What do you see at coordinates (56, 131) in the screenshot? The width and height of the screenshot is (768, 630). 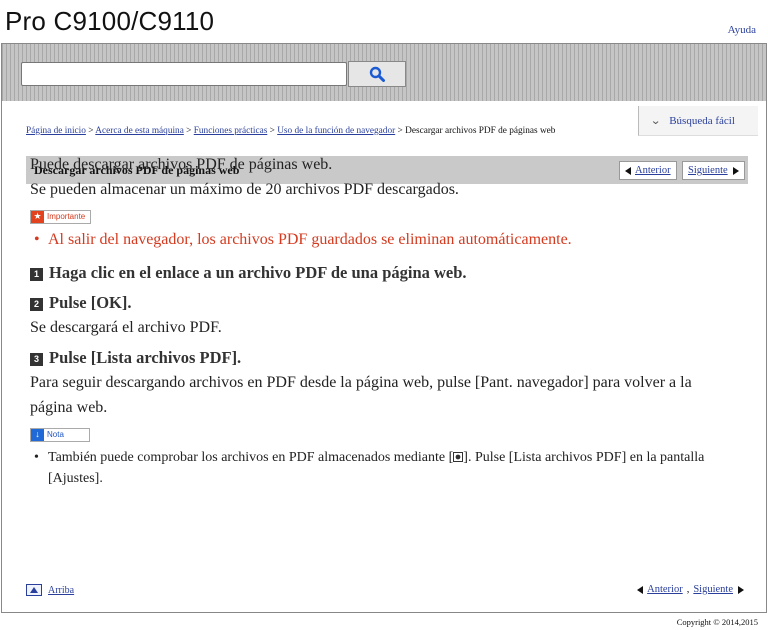 I see `breadcrumb-home: Página de inicio` at bounding box center [56, 131].